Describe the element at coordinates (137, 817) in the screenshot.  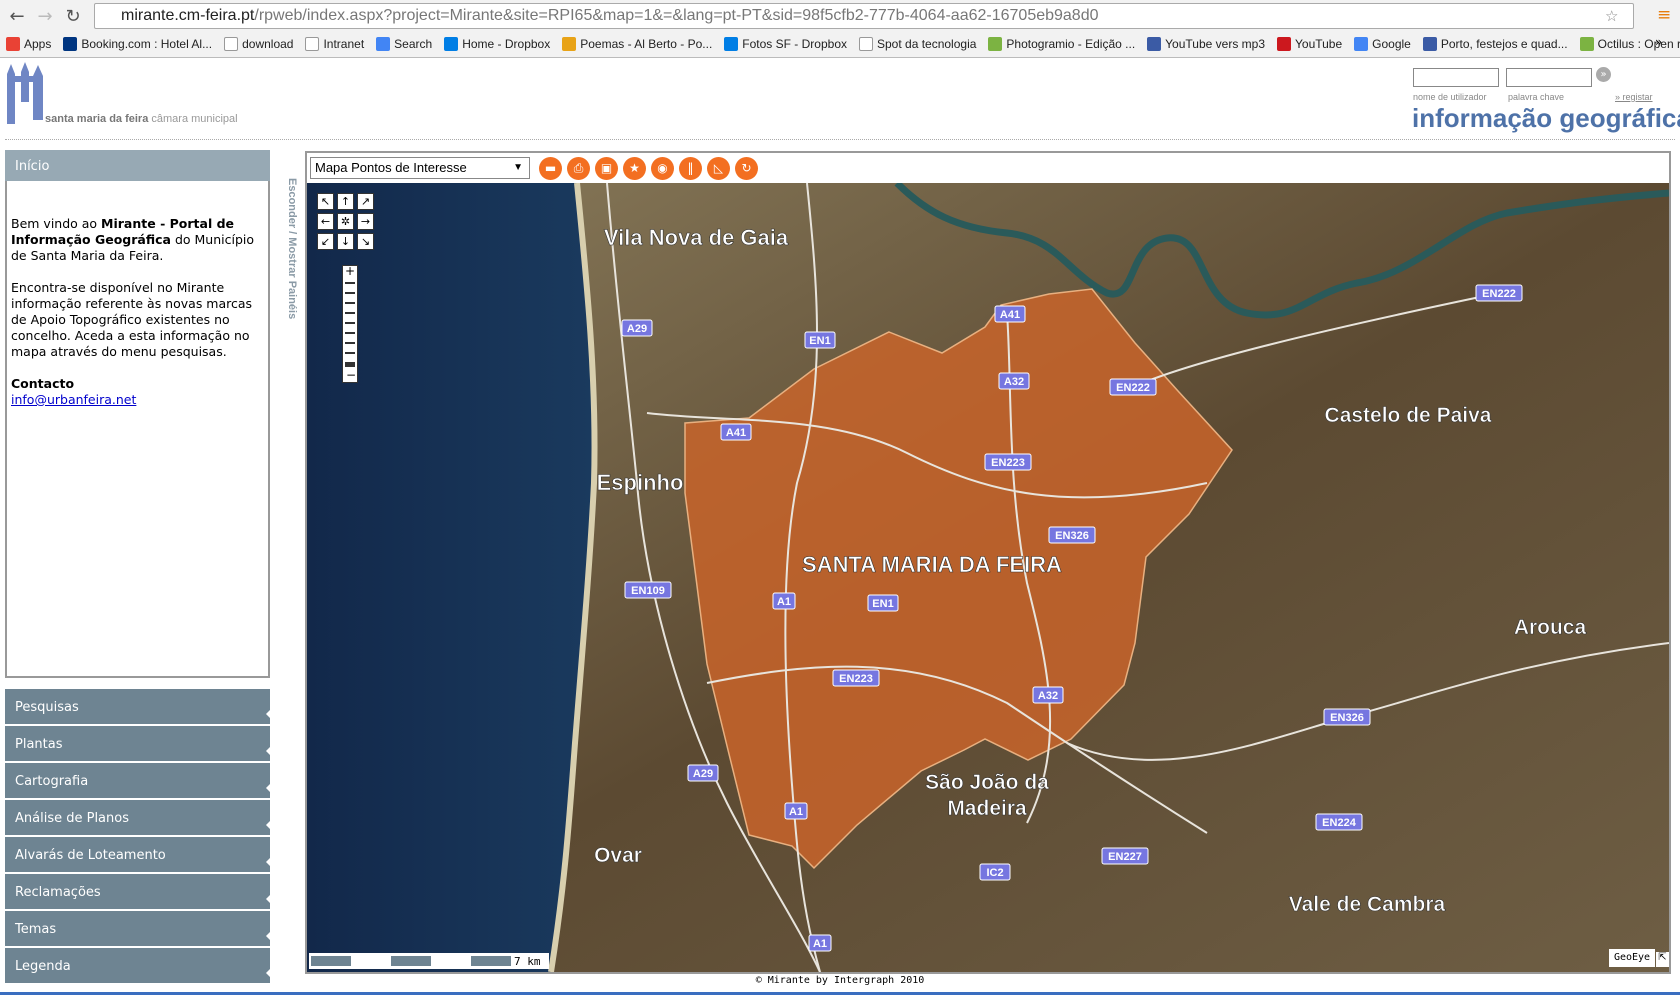
I see `sidebar-item: Análise de Planos` at that location.